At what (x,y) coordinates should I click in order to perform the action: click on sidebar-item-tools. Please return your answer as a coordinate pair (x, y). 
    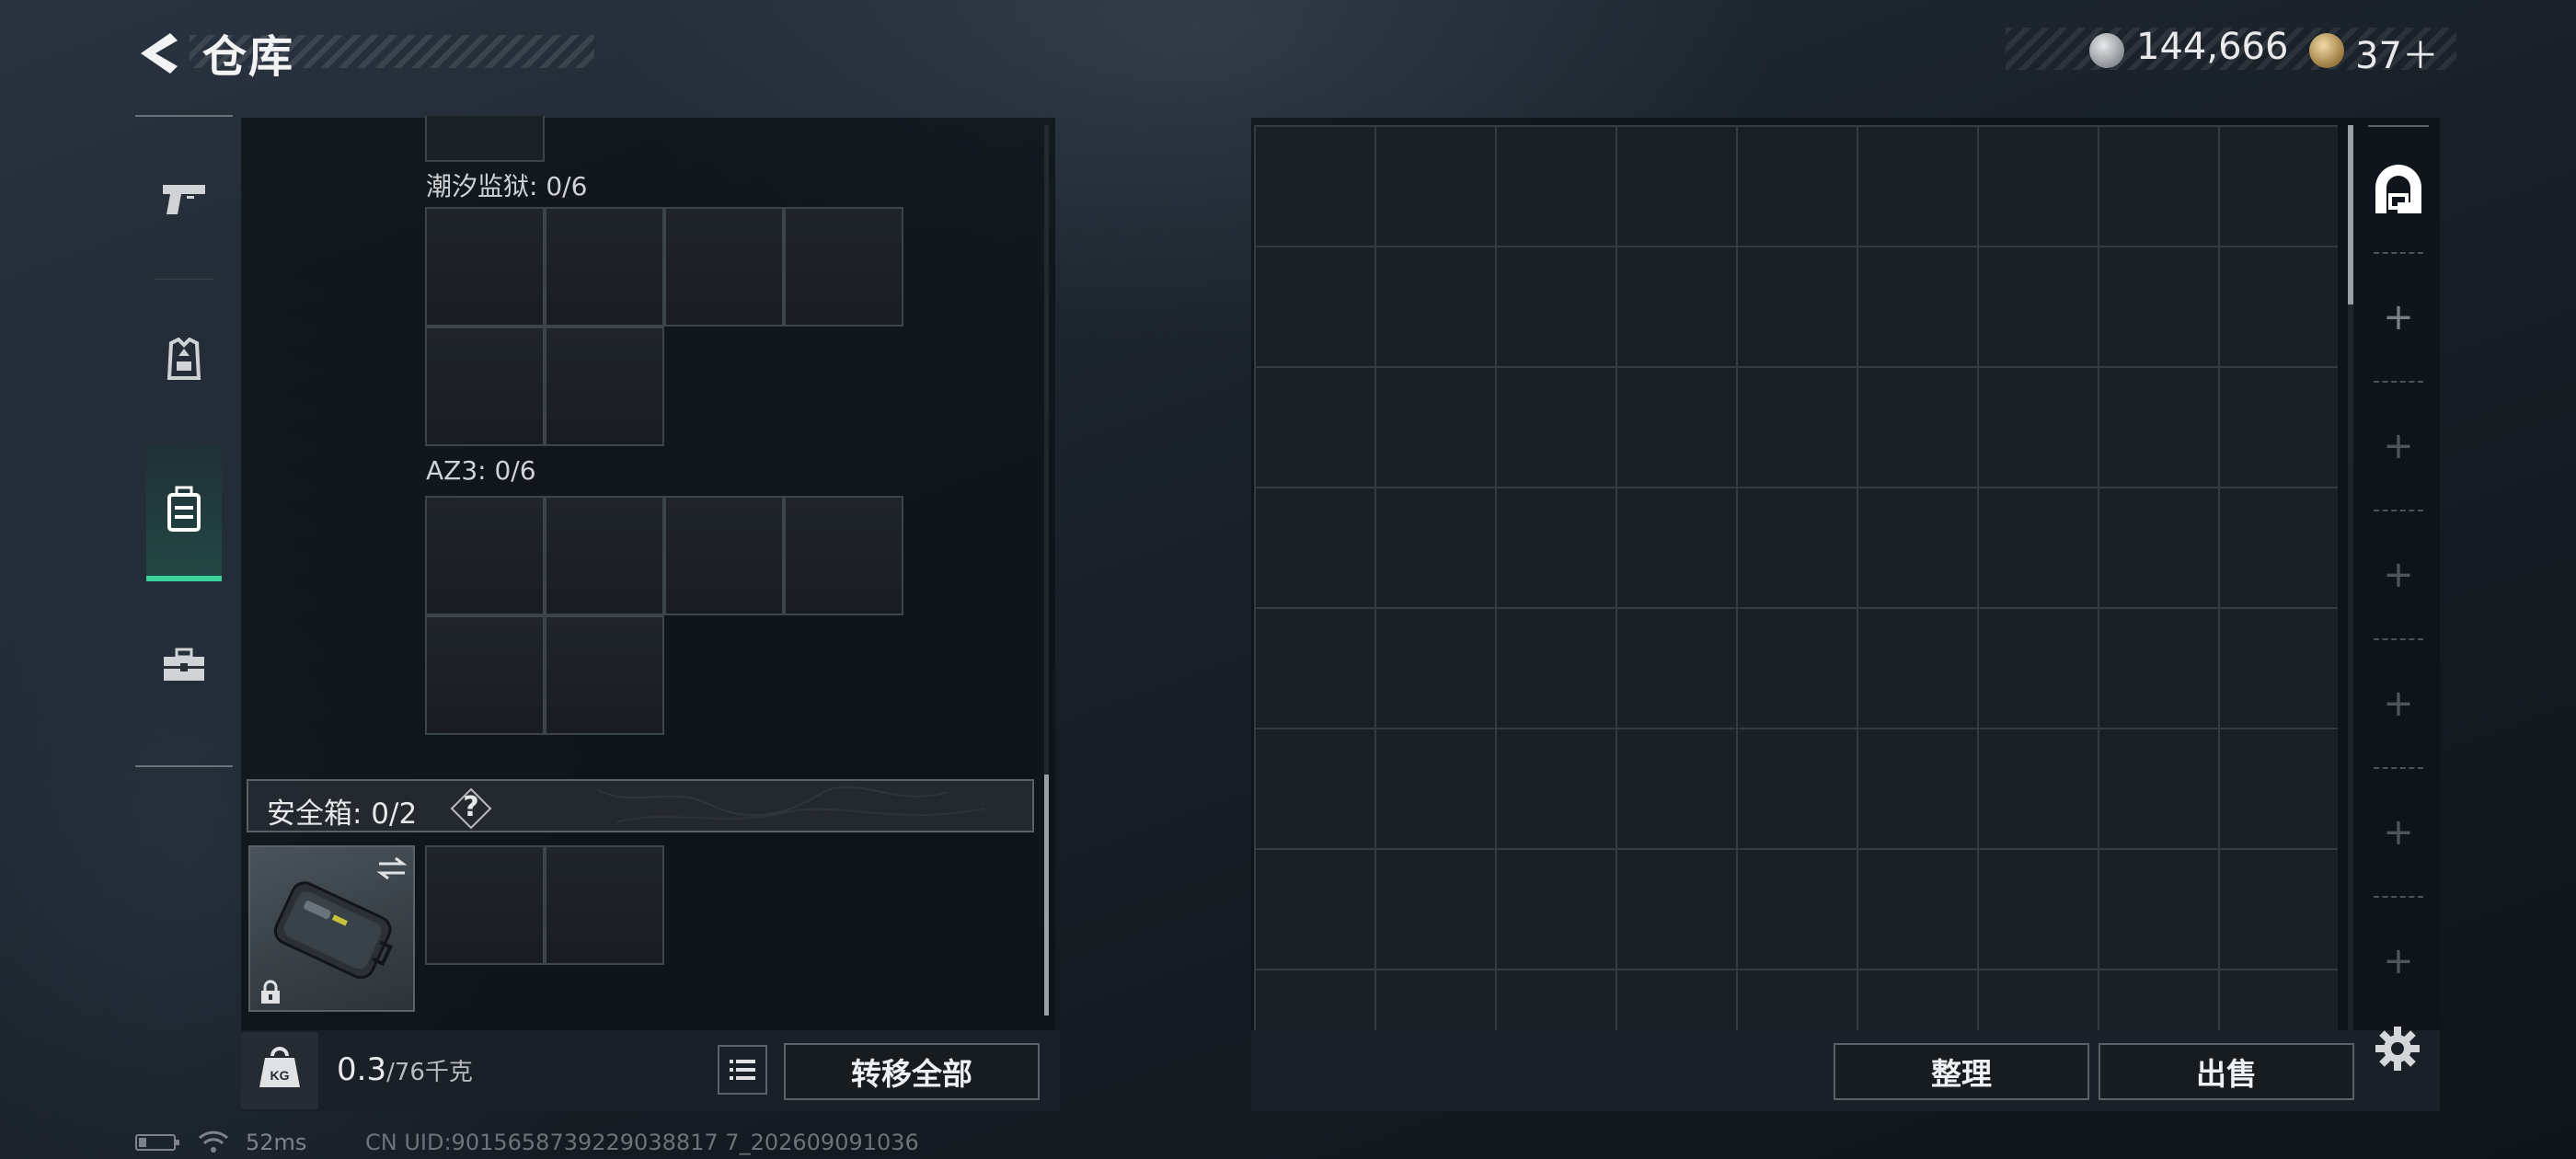
    Looking at the image, I should click on (184, 664).